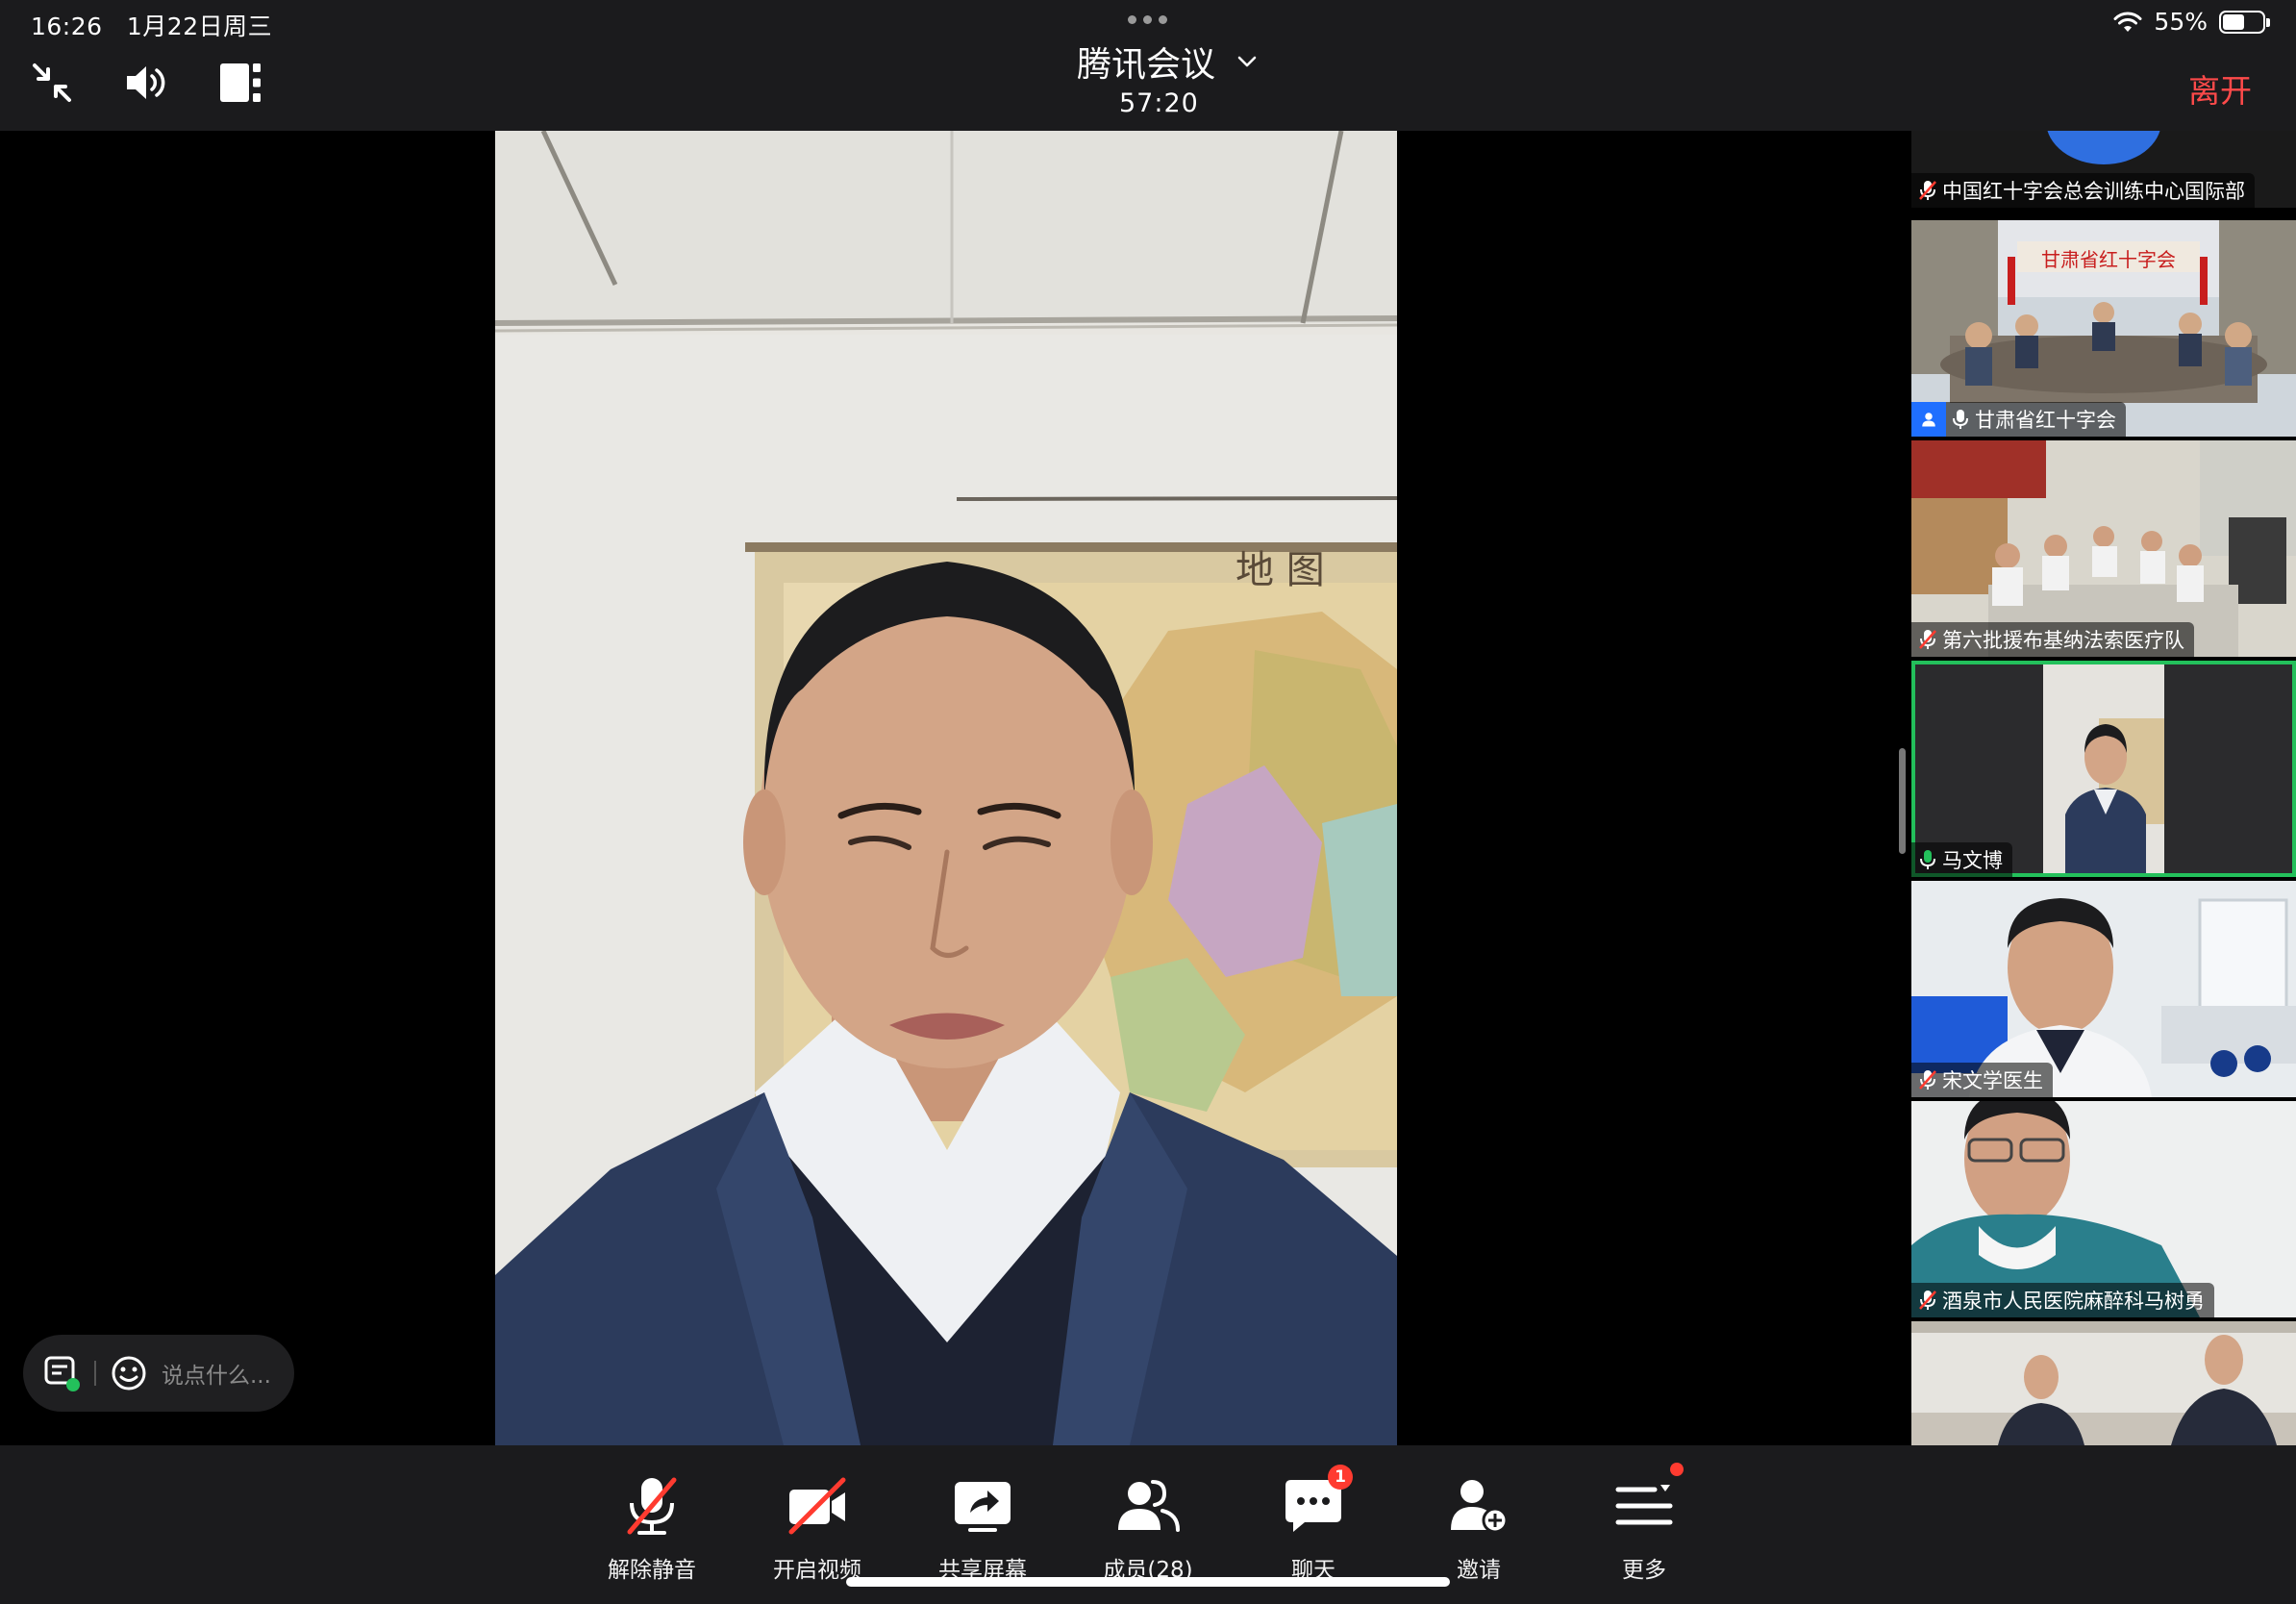 This screenshot has width=2296, height=1604. Describe the element at coordinates (2073, 1301) in the screenshot. I see `participant-name: 酒泉市人民医院麻醉科马树勇` at that location.